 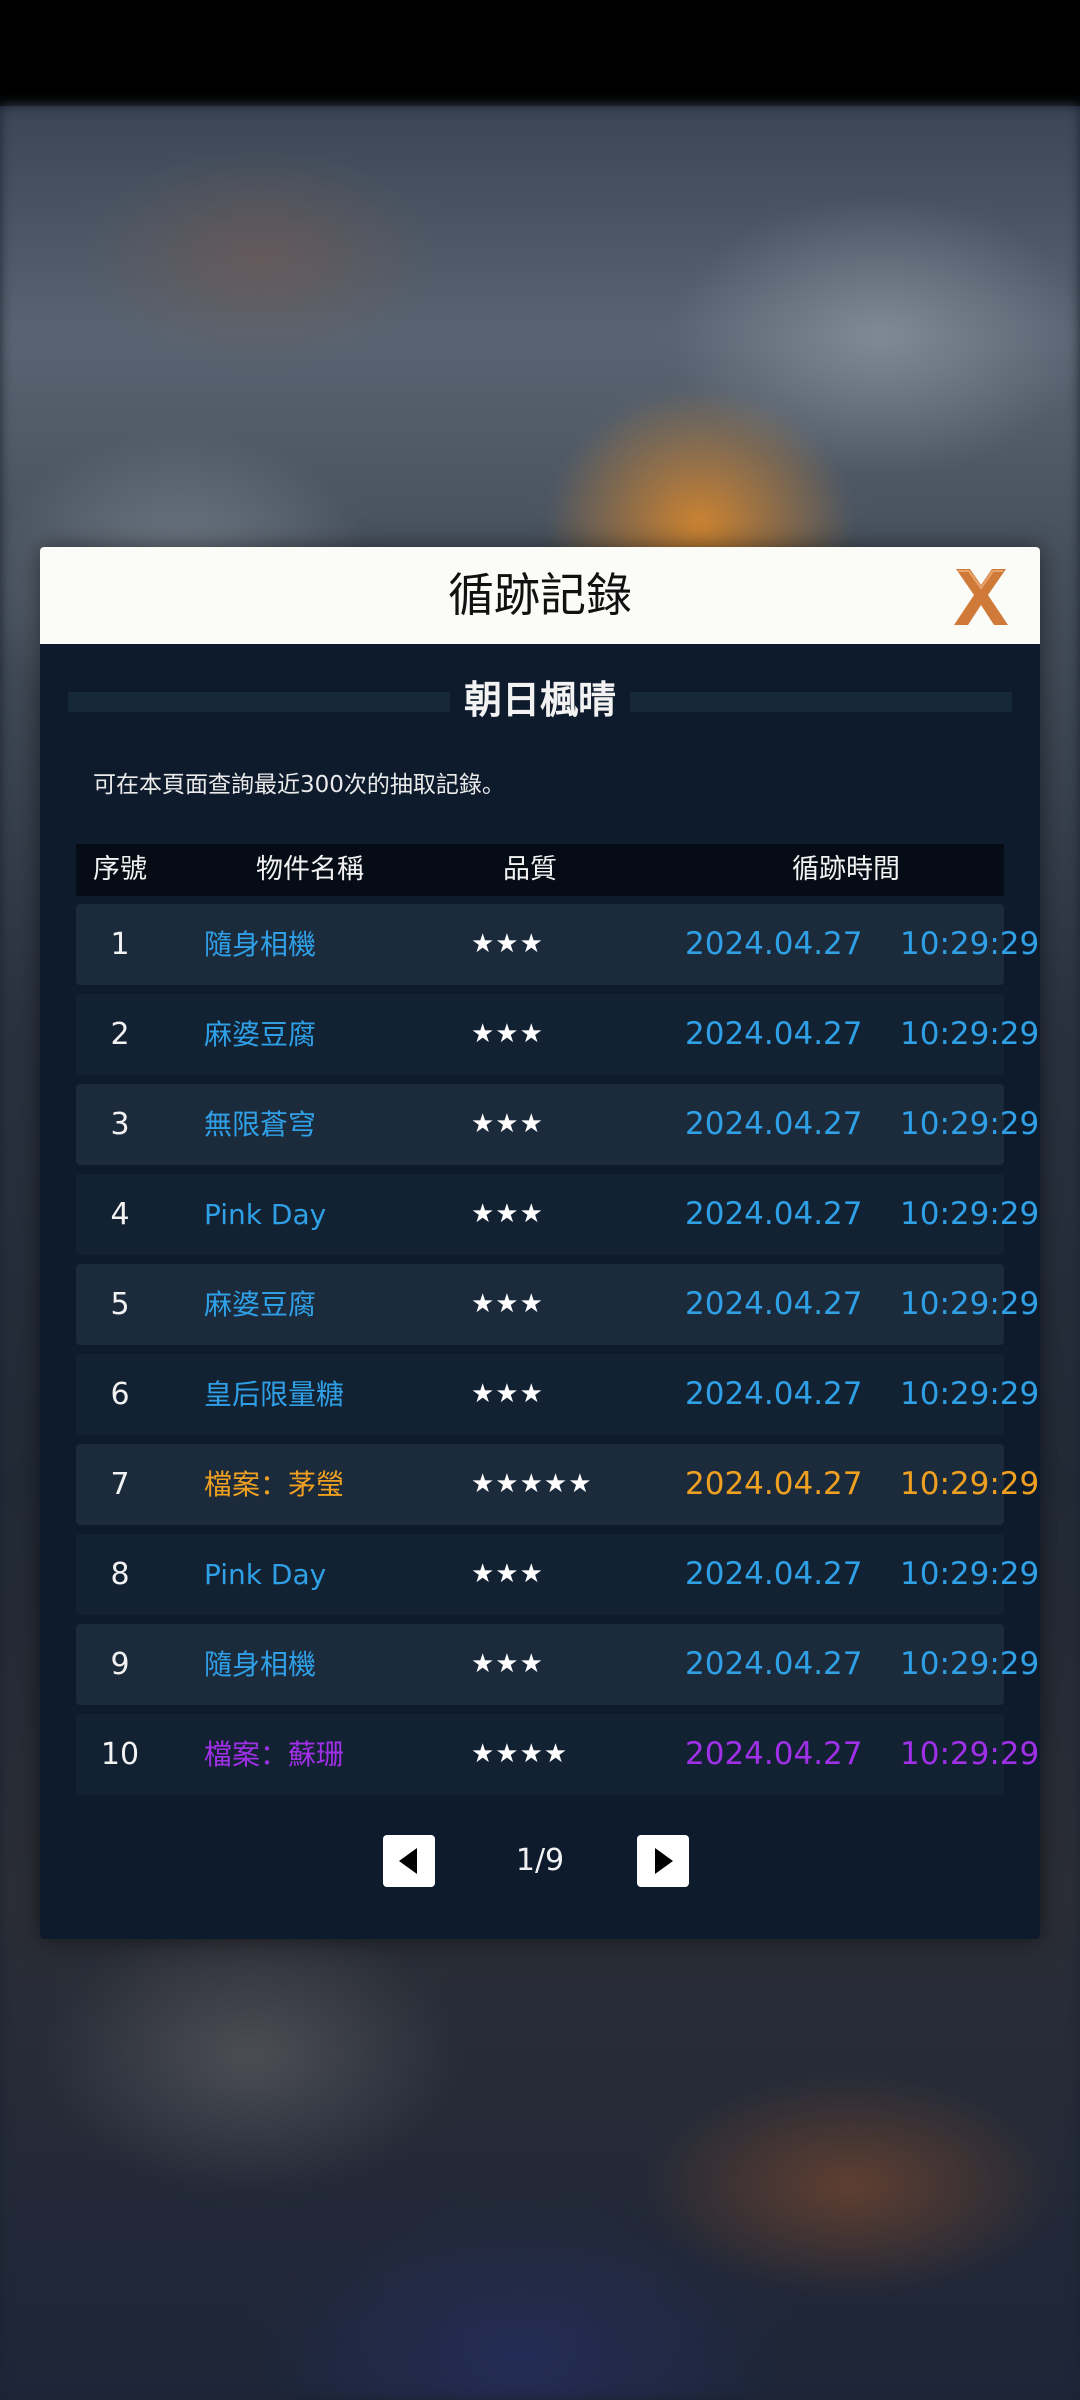 What do you see at coordinates (274, 1754) in the screenshot?
I see `item-name: 檔案：蘇珊` at bounding box center [274, 1754].